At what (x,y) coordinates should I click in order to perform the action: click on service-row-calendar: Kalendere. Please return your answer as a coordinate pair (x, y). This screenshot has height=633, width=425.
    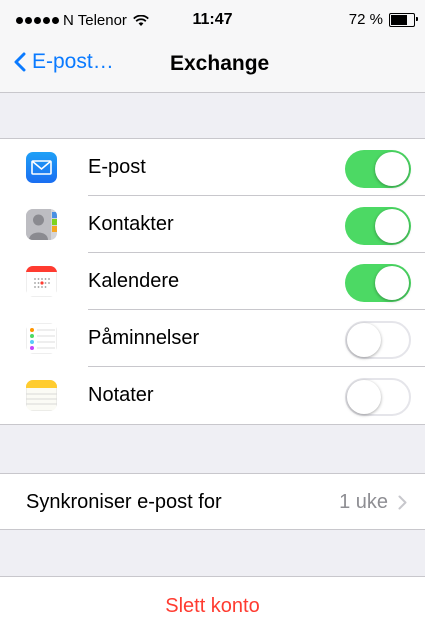
    Looking at the image, I should click on (212, 281).